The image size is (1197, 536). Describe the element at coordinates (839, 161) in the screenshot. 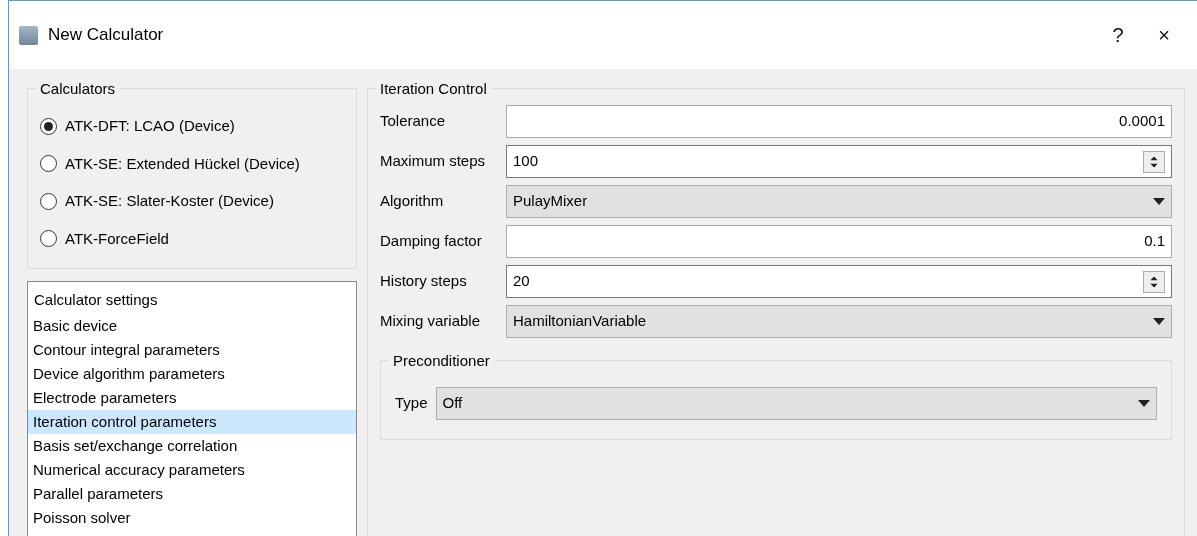

I see `spin-box: 100` at that location.